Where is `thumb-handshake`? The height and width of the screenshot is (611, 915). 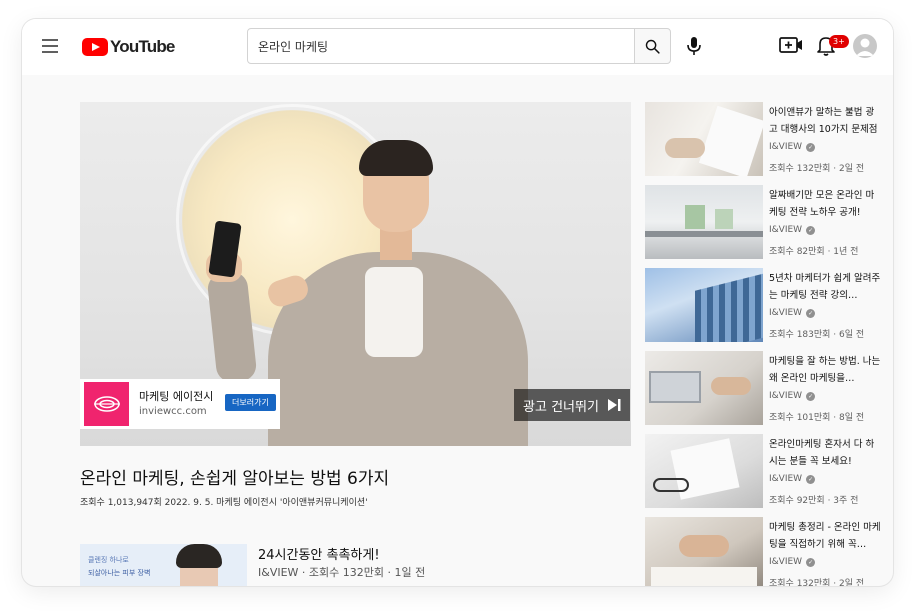 thumb-handshake is located at coordinates (704, 546).